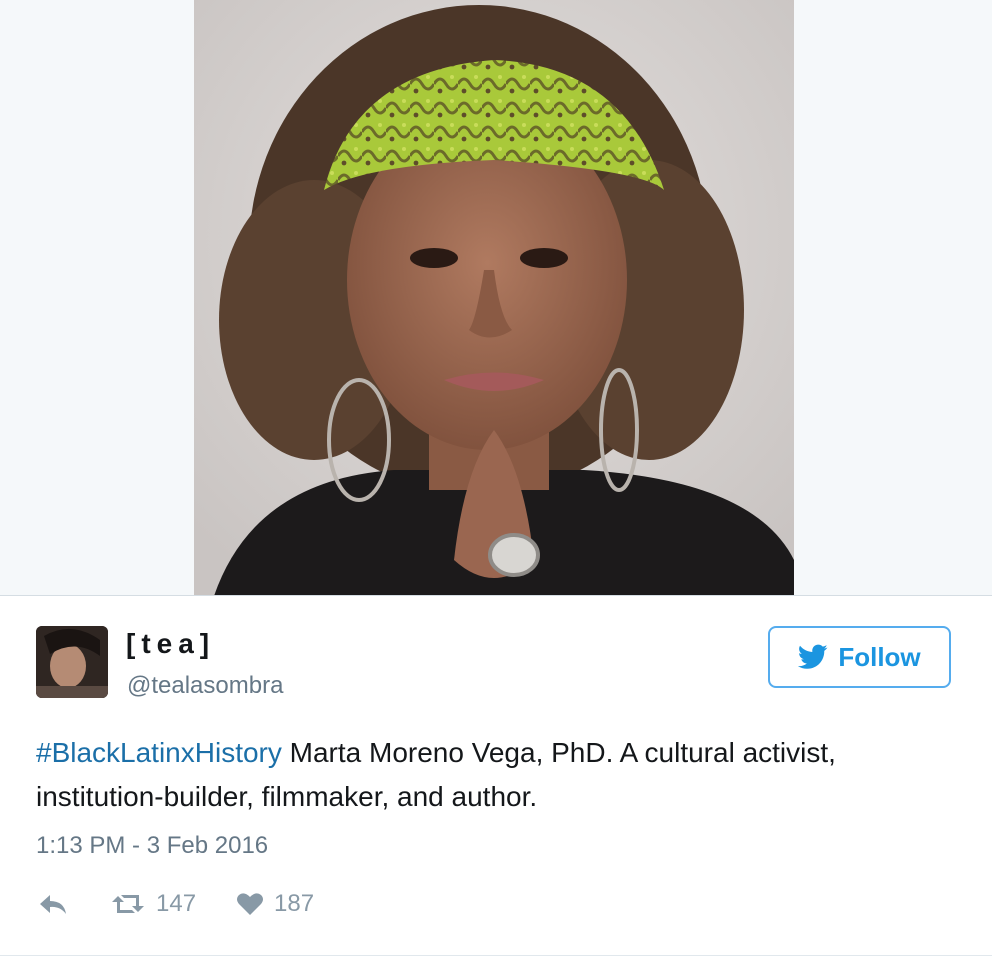 The width and height of the screenshot is (992, 958). What do you see at coordinates (153, 904) in the screenshot?
I see `retweet-button: 147` at bounding box center [153, 904].